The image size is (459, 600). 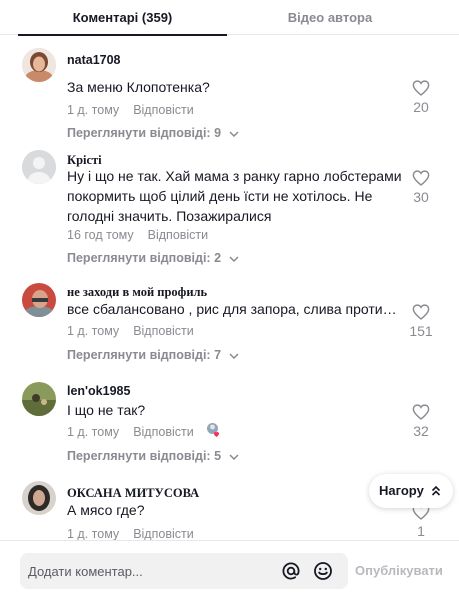 I want to click on scroll-to-top-button: Нагору, so click(x=411, y=491).